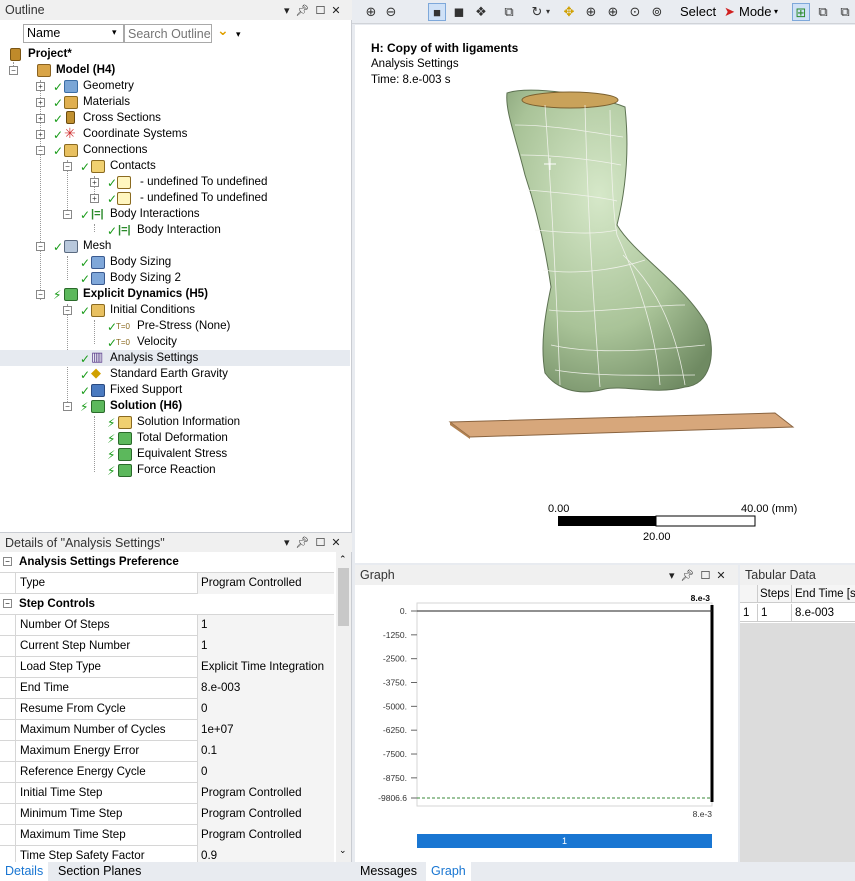  I want to click on detail-row: End Time 8.e-003, so click(167, 688).